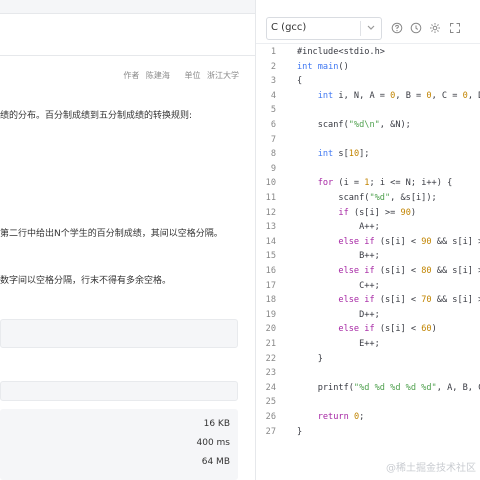  What do you see at coordinates (338, 285) in the screenshot?
I see `code-text: C++;` at bounding box center [338, 285].